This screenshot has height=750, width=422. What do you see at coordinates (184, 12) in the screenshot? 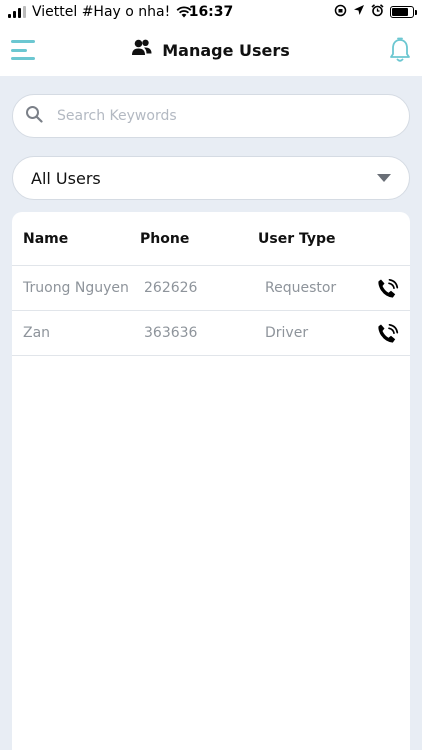
I see `wifi-icon` at bounding box center [184, 12].